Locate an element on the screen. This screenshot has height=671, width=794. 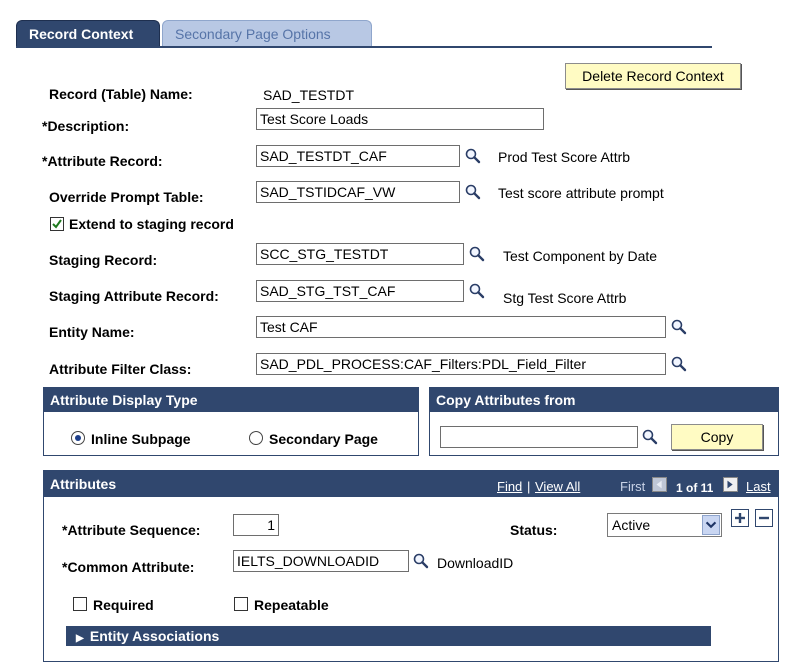
chevron-down-icon is located at coordinates (711, 525).